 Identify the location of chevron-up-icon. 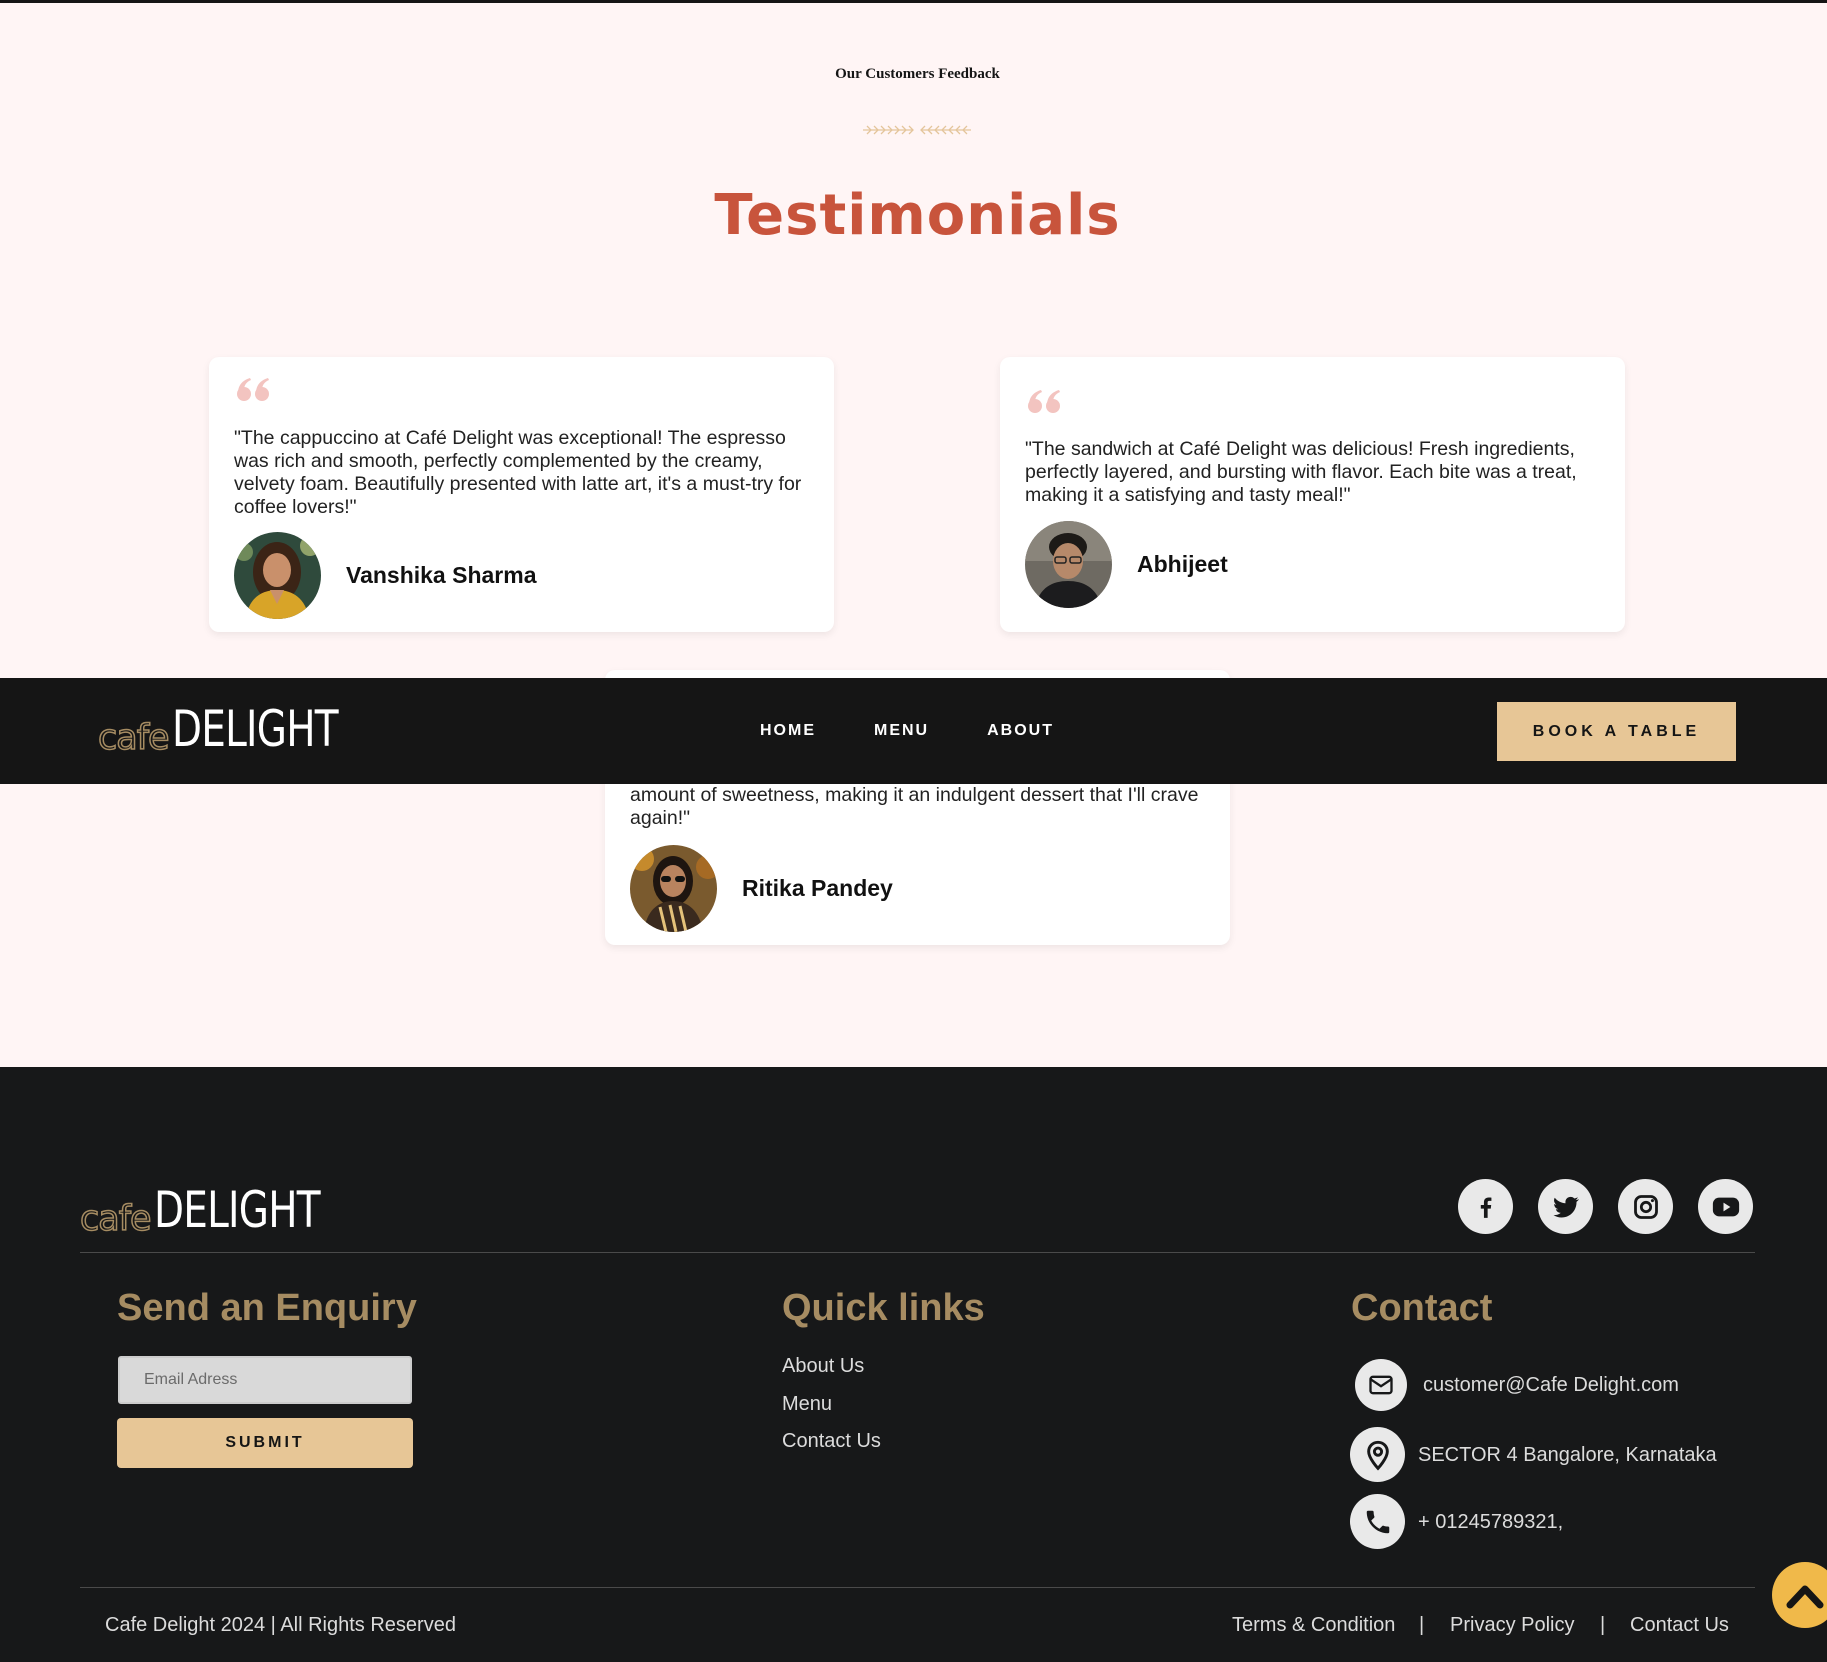
(1805, 1597).